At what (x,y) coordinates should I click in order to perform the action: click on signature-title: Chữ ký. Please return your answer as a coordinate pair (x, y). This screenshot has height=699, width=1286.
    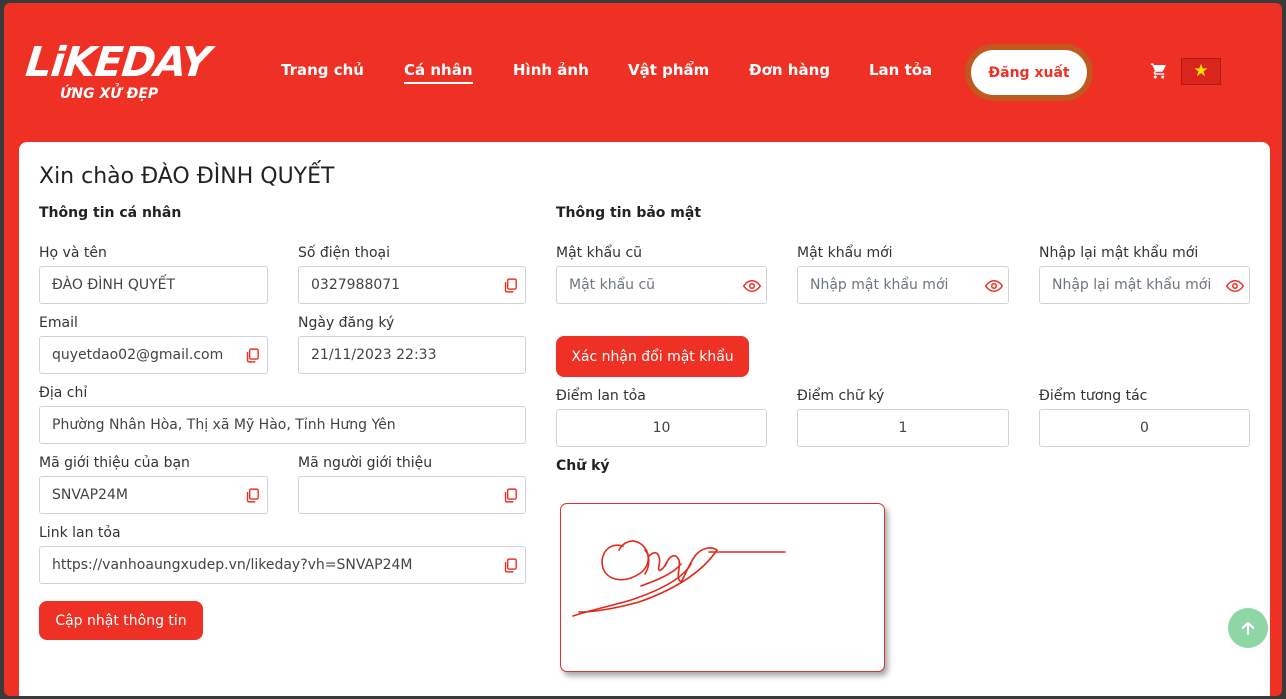
    Looking at the image, I should click on (583, 466).